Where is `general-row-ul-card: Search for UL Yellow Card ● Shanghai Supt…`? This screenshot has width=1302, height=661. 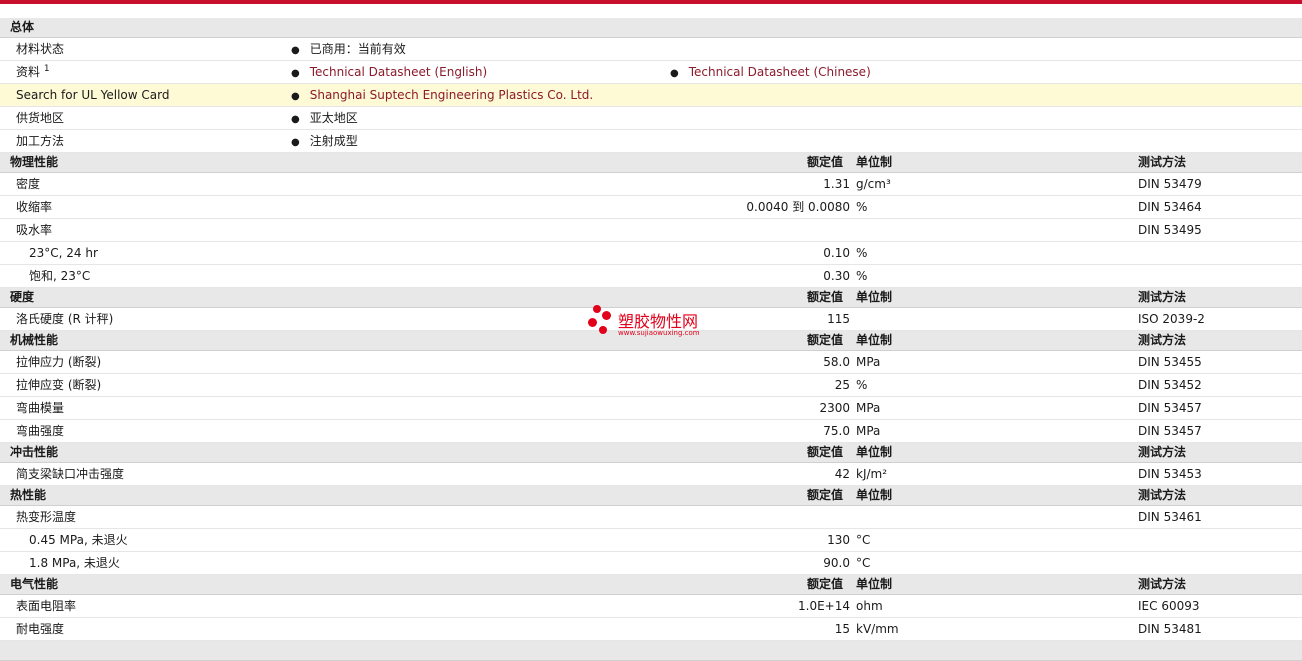
general-row-ul-card: Search for UL Yellow Card ● Shanghai Supt… is located at coordinates (651, 95).